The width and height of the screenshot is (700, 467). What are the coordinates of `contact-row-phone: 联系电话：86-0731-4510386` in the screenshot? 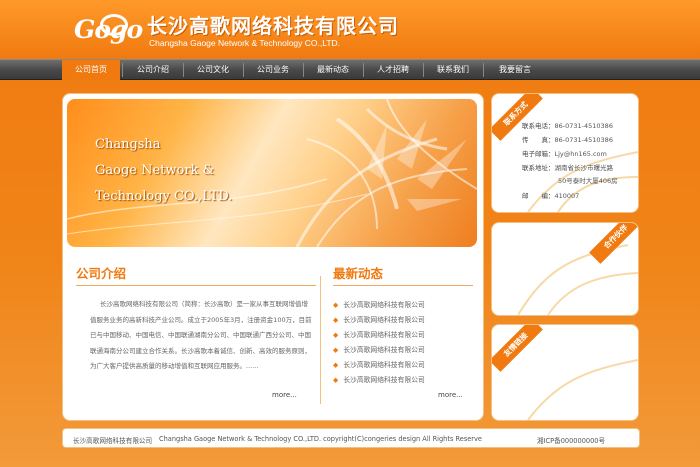 It's located at (580, 126).